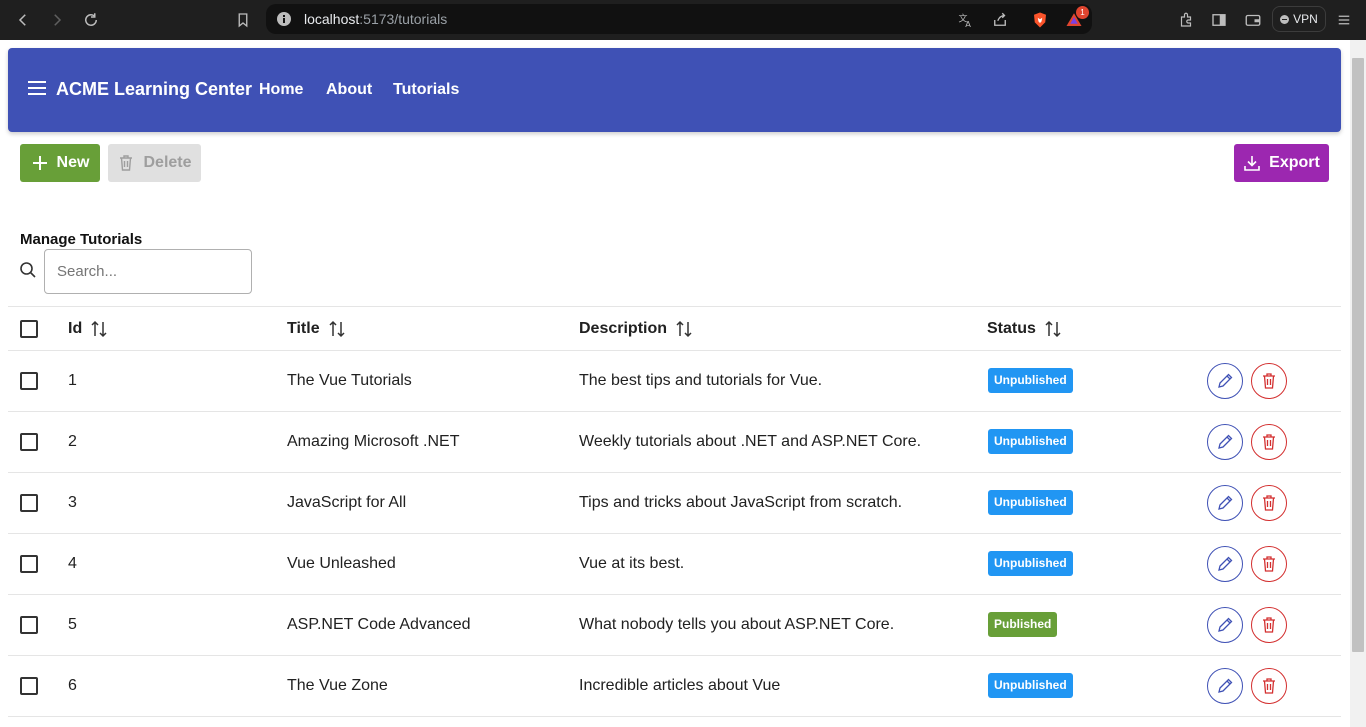 This screenshot has height=727, width=1366. Describe the element at coordinates (1305, 19) in the screenshot. I see `vpn-label: VPN` at that location.